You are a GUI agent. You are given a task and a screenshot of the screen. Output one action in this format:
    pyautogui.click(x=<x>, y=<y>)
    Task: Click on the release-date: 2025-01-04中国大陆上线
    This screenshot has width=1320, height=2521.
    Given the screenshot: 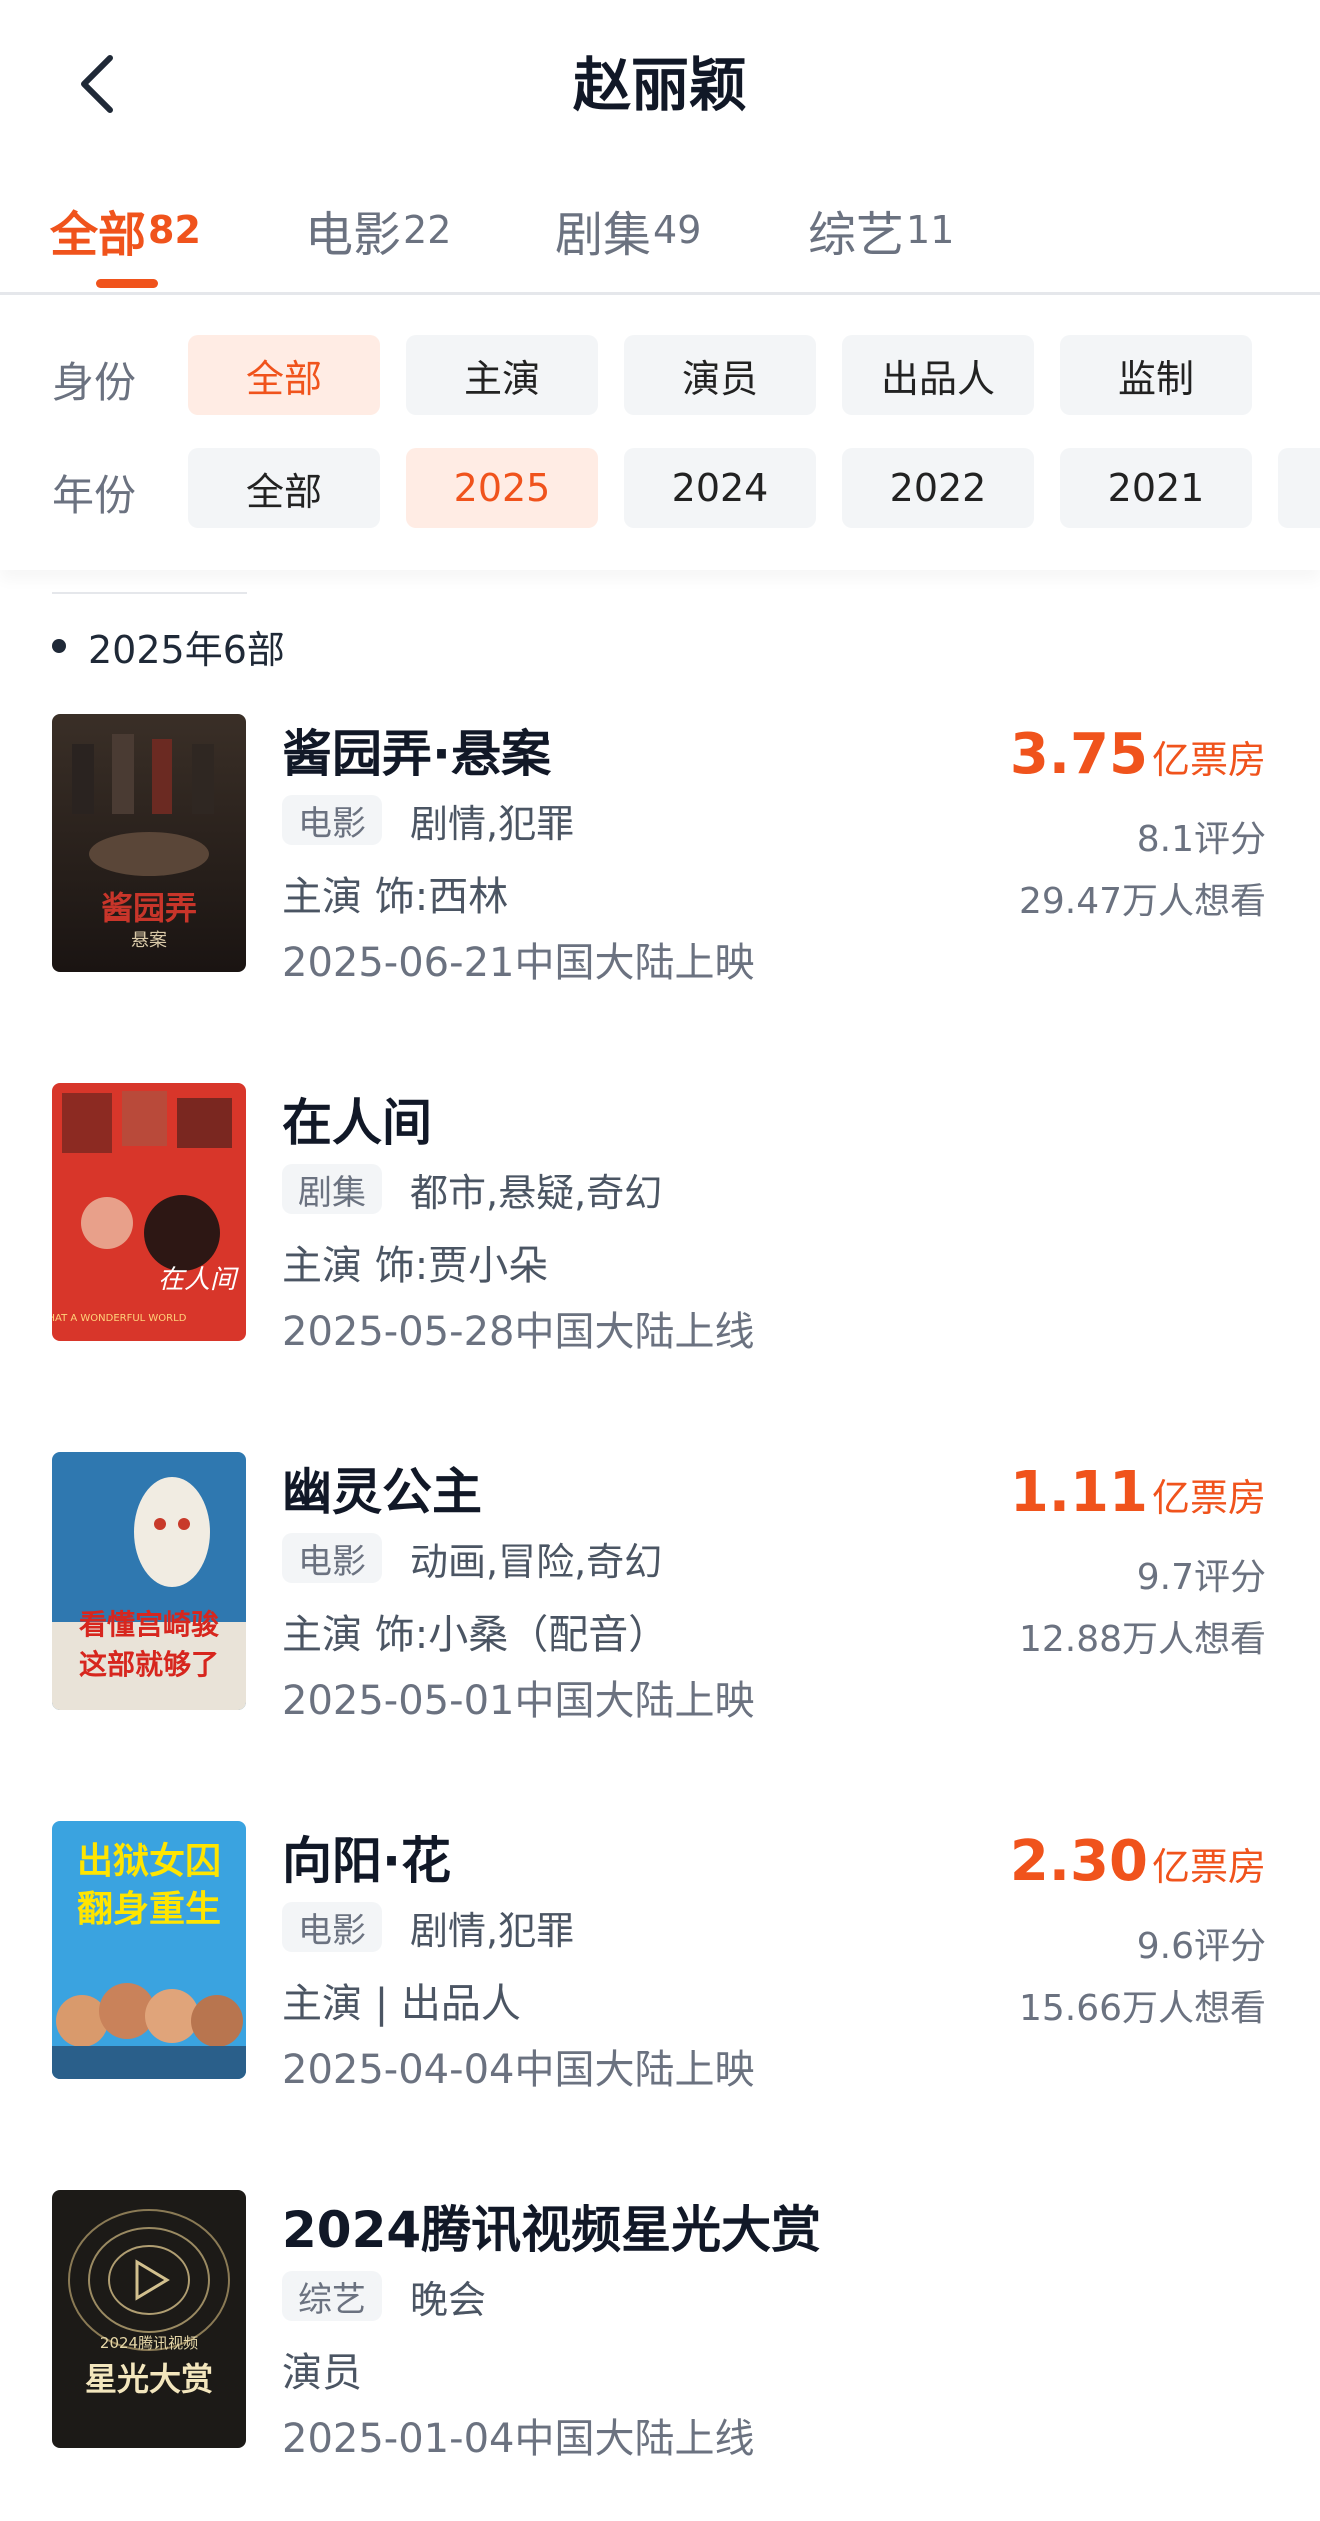 What is the action you would take?
    pyautogui.click(x=518, y=2439)
    